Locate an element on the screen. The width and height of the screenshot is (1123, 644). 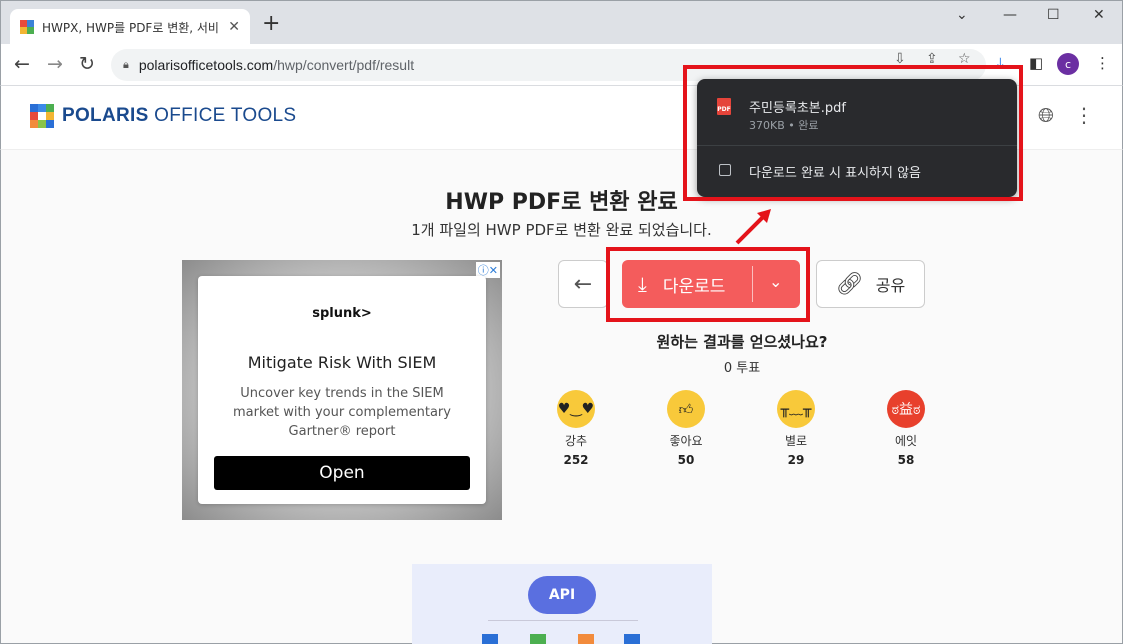
reload-icon: ↻ is located at coordinates (87, 64).